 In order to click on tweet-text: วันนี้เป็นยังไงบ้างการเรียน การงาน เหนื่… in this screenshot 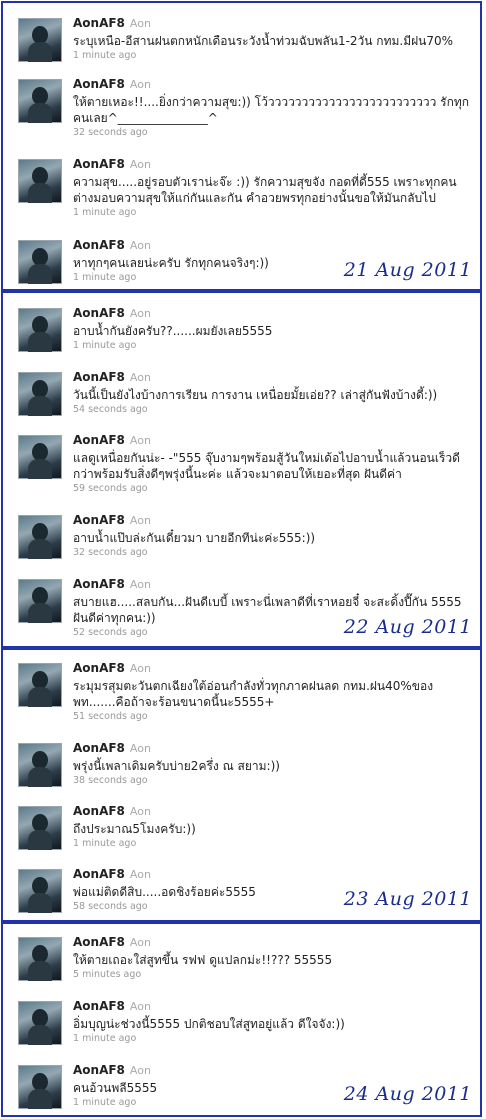, I will do `click(255, 395)`.